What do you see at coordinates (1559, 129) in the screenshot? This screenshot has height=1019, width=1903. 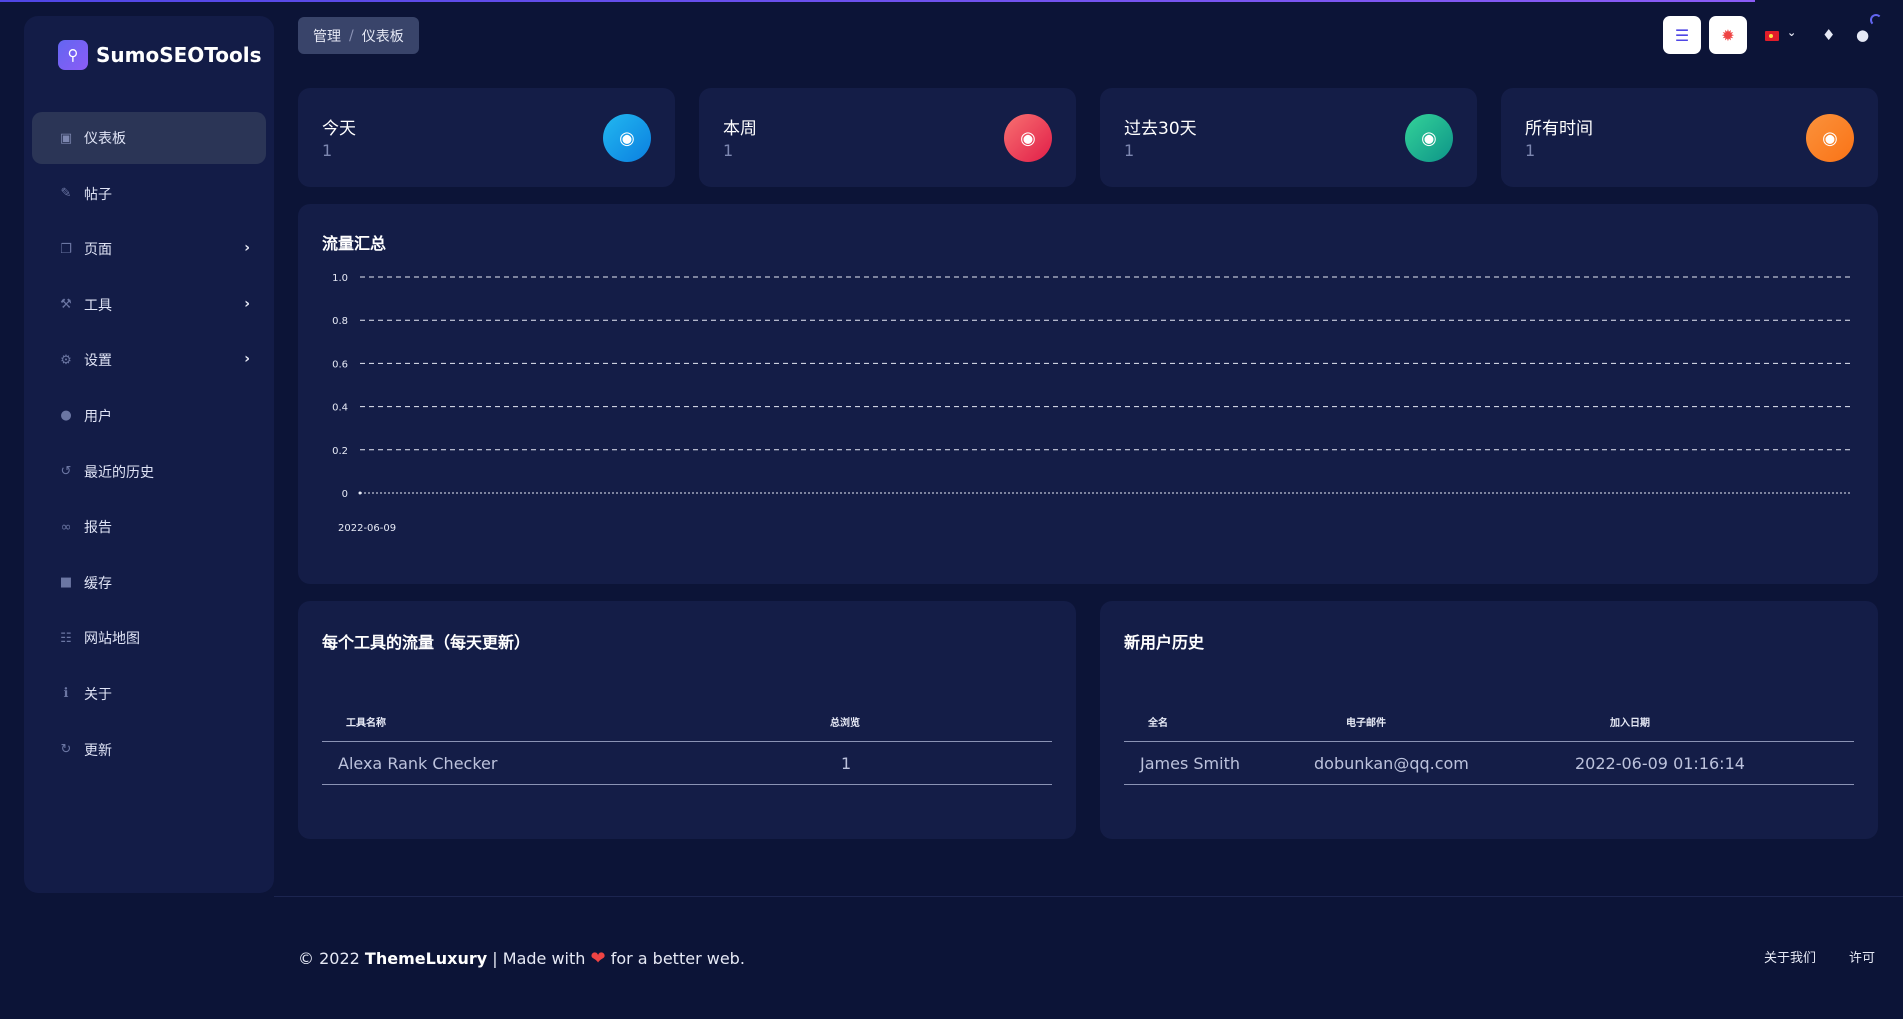 I see `stat-title: 所有时间` at bounding box center [1559, 129].